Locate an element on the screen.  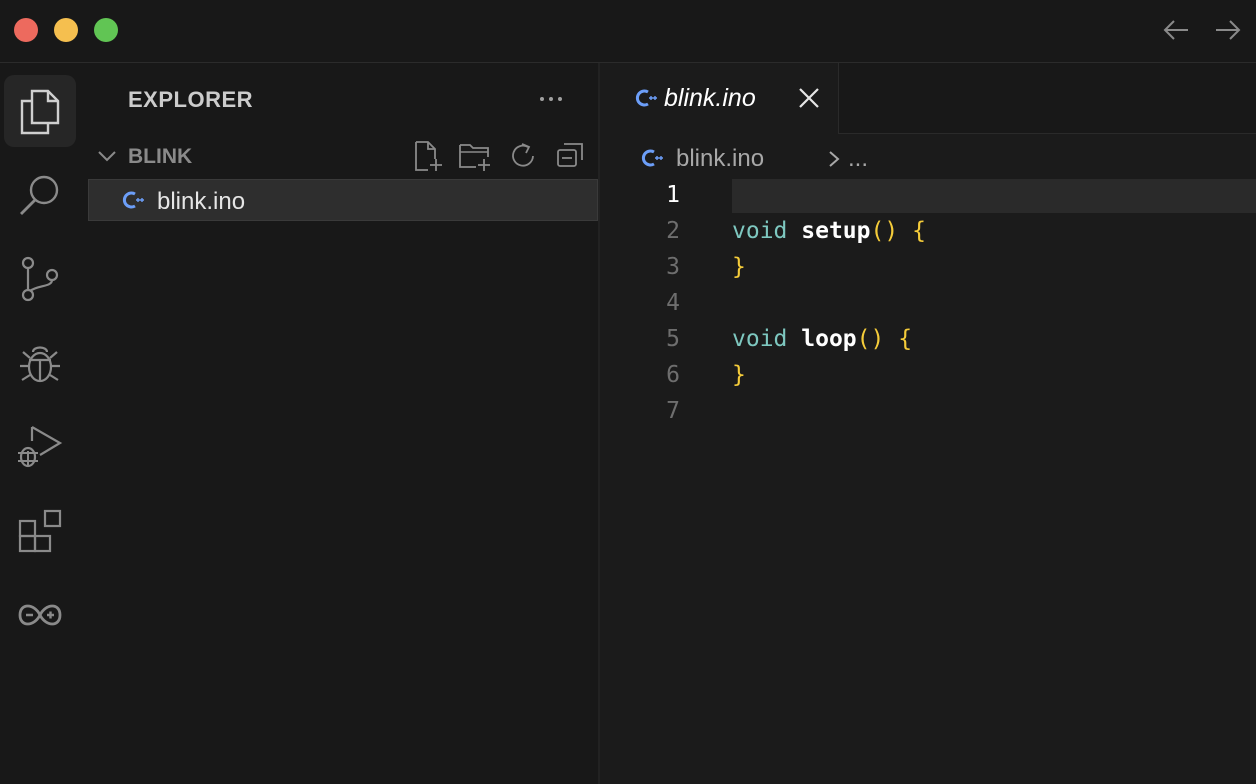
minimize-window-button is located at coordinates (66, 30).